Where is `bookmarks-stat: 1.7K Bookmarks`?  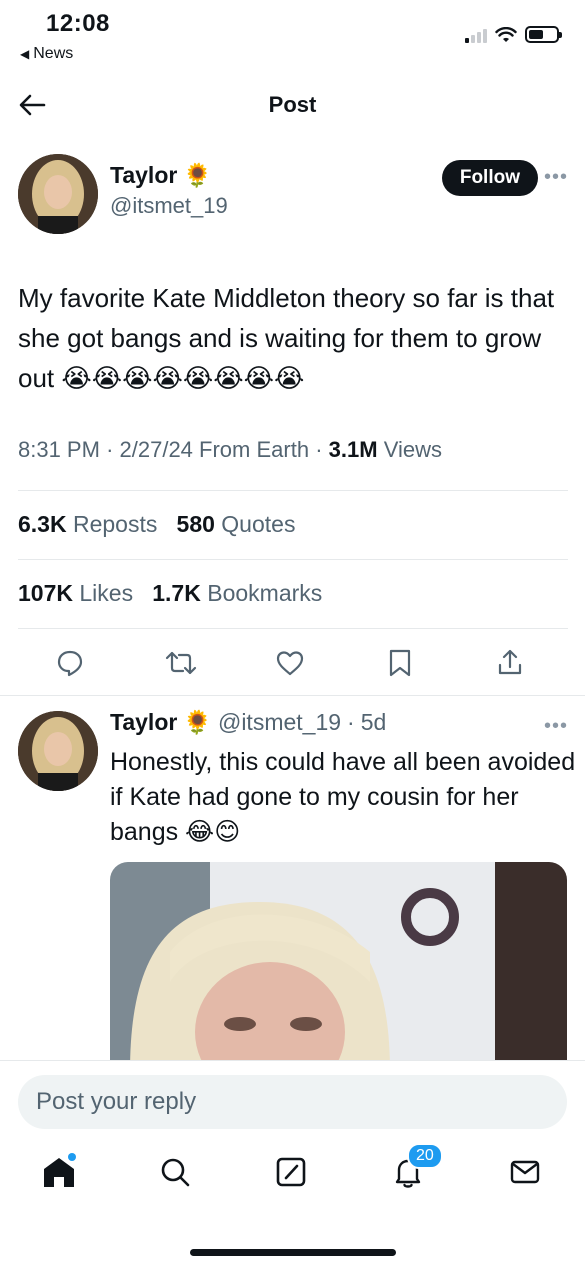 bookmarks-stat: 1.7K Bookmarks is located at coordinates (237, 593).